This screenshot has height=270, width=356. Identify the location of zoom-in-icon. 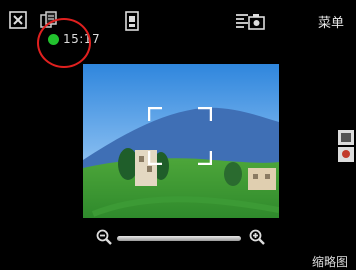
(257, 237).